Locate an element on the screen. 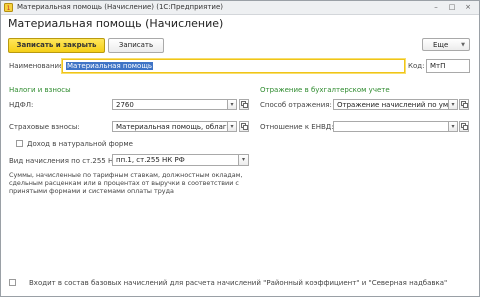 This screenshot has height=297, width=480. page-title: Материальная помощь (Начисление) is located at coordinates (116, 23).